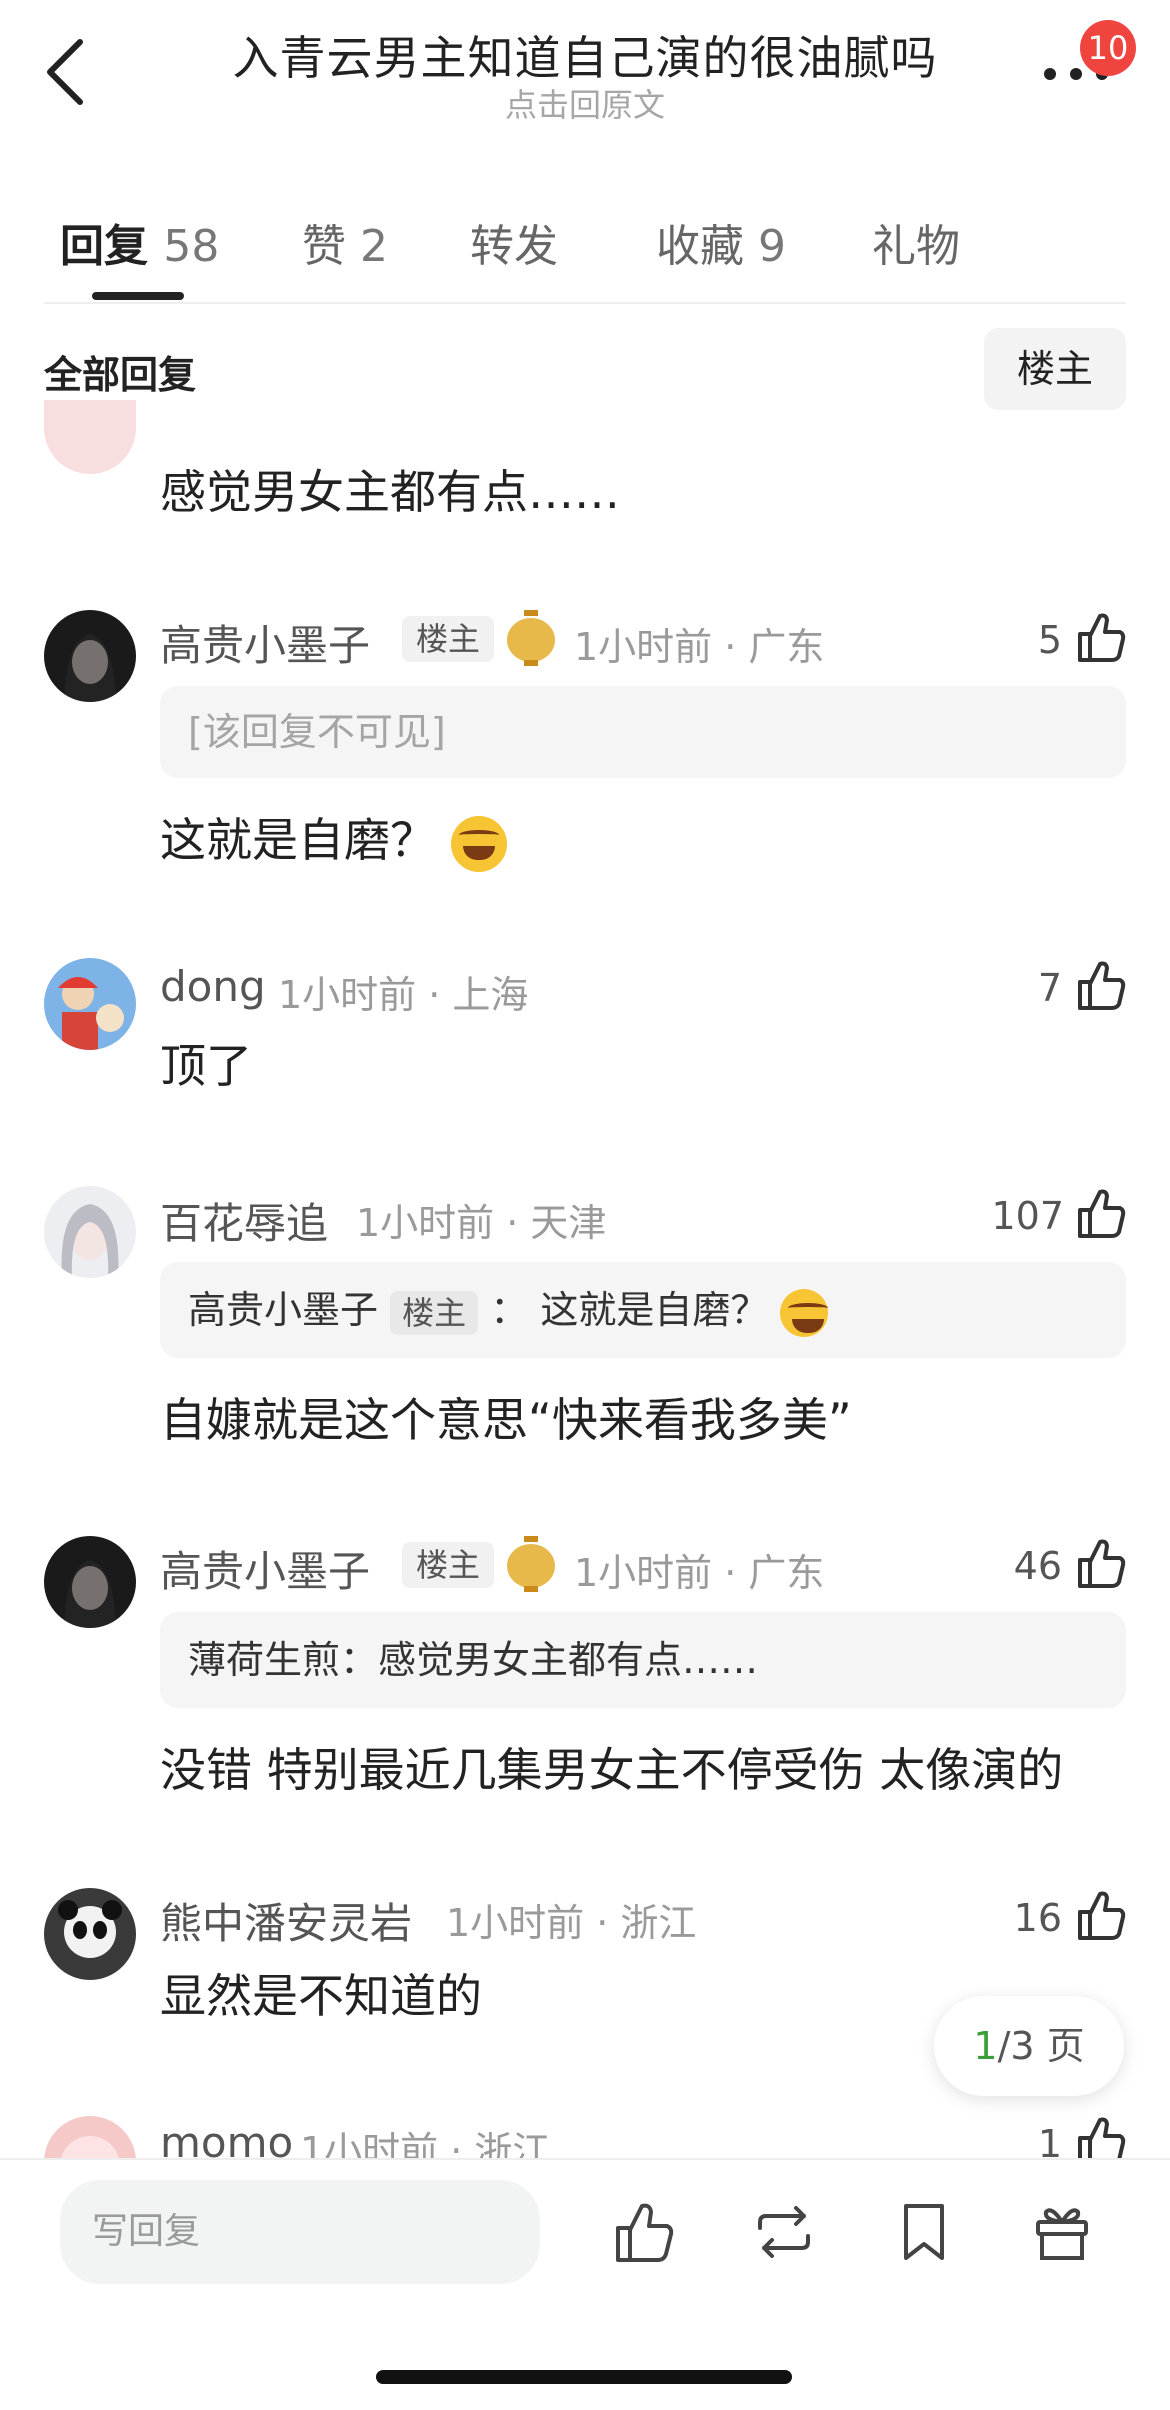 The image size is (1170, 2410). Describe the element at coordinates (1049, 988) in the screenshot. I see `like-count: 7` at that location.